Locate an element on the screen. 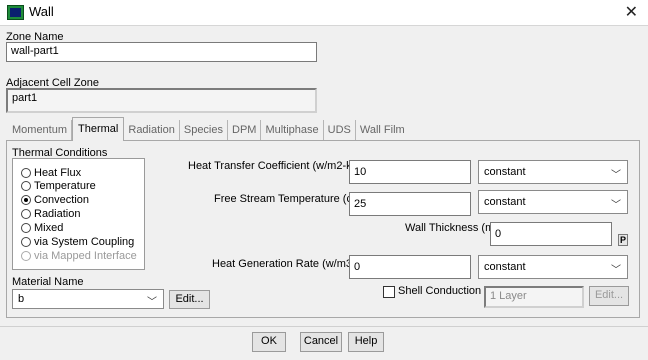 This screenshot has width=648, height=360. heat-transfer-coefficient-input: 10 is located at coordinates (410, 172).